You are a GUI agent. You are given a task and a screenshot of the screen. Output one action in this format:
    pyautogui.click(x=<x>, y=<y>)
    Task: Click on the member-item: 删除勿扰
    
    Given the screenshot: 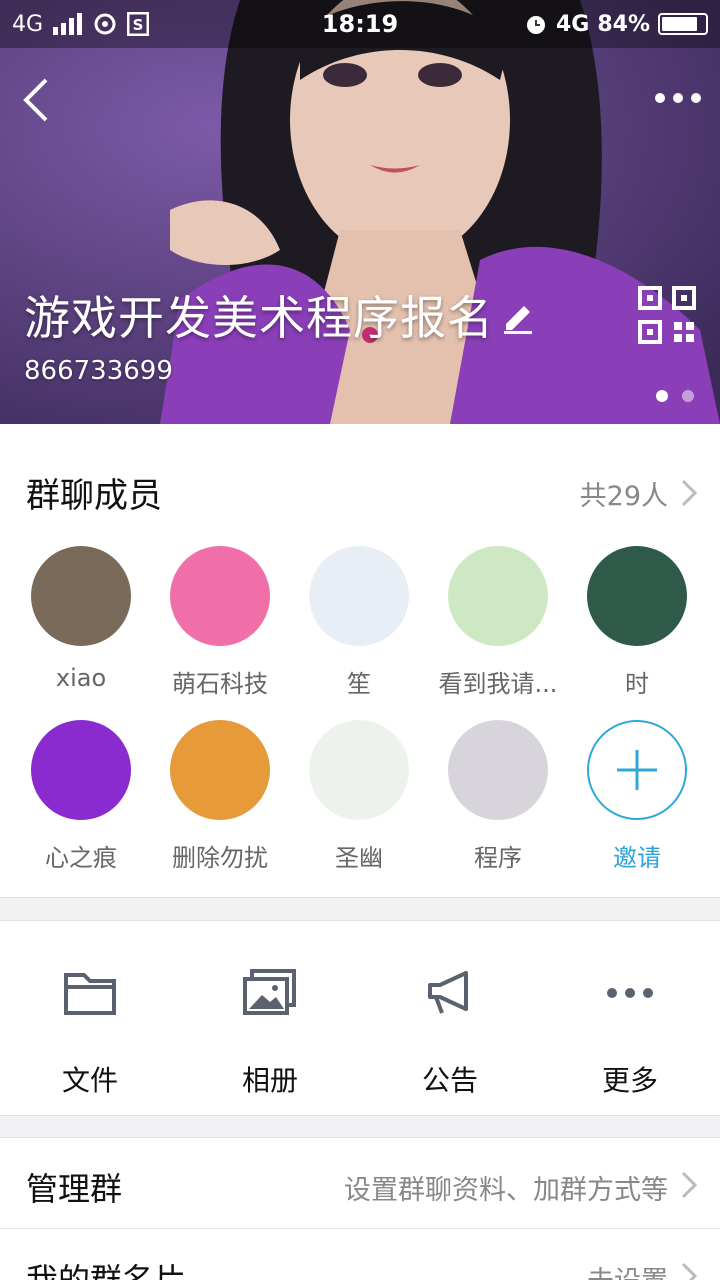 What is the action you would take?
    pyautogui.click(x=220, y=796)
    